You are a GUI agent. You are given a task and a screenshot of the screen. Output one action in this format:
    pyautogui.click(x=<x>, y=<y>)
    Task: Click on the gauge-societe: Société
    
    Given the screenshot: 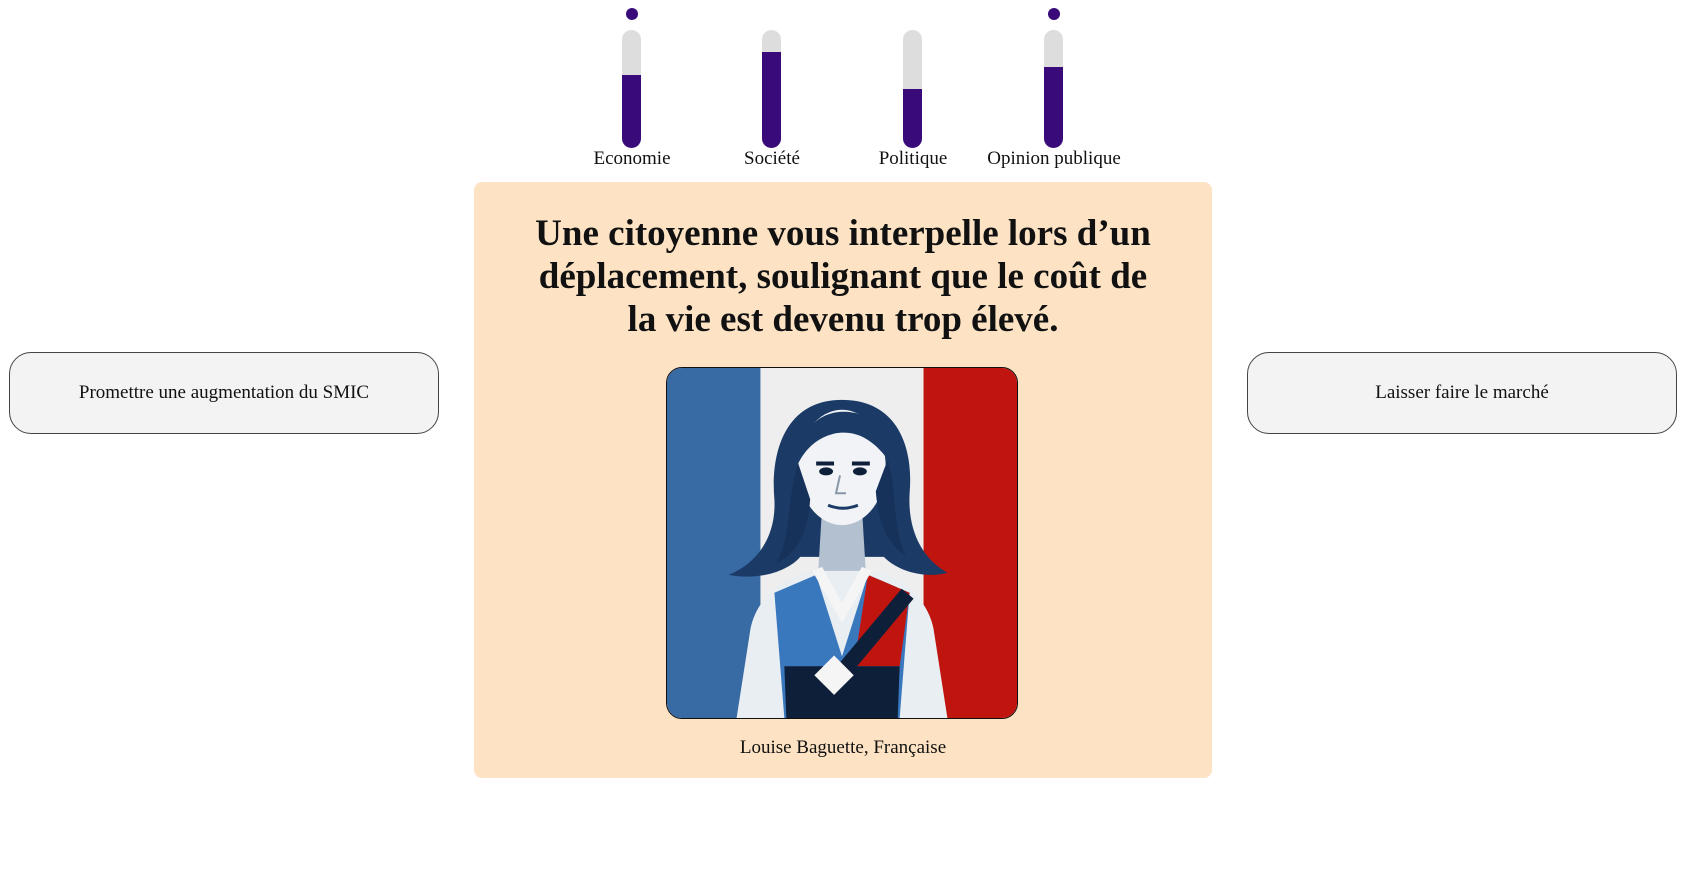 What is the action you would take?
    pyautogui.click(x=772, y=87)
    